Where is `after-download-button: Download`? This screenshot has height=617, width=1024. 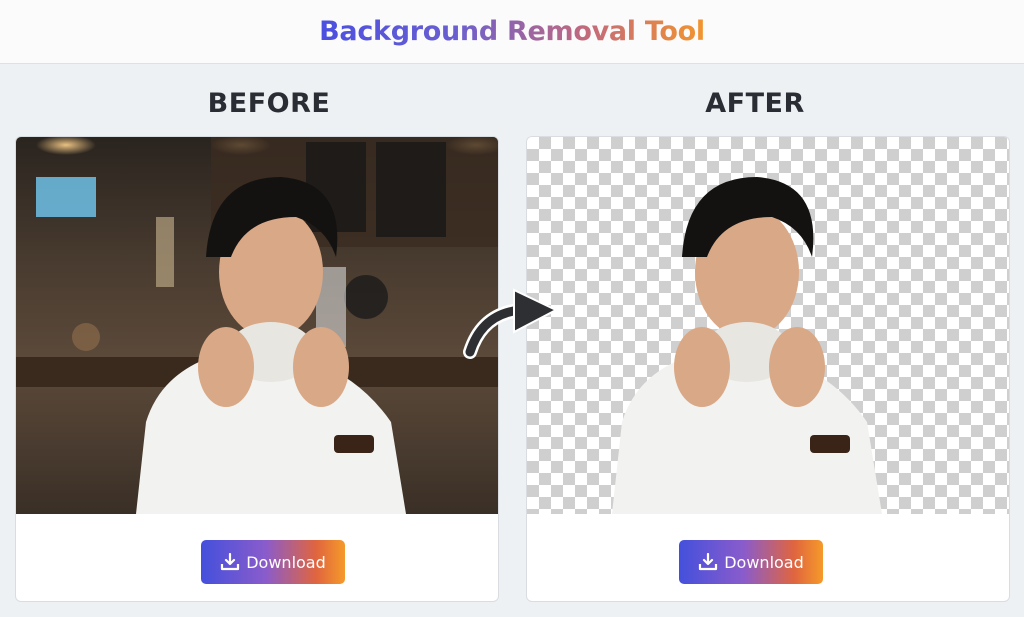 after-download-button: Download is located at coordinates (751, 562).